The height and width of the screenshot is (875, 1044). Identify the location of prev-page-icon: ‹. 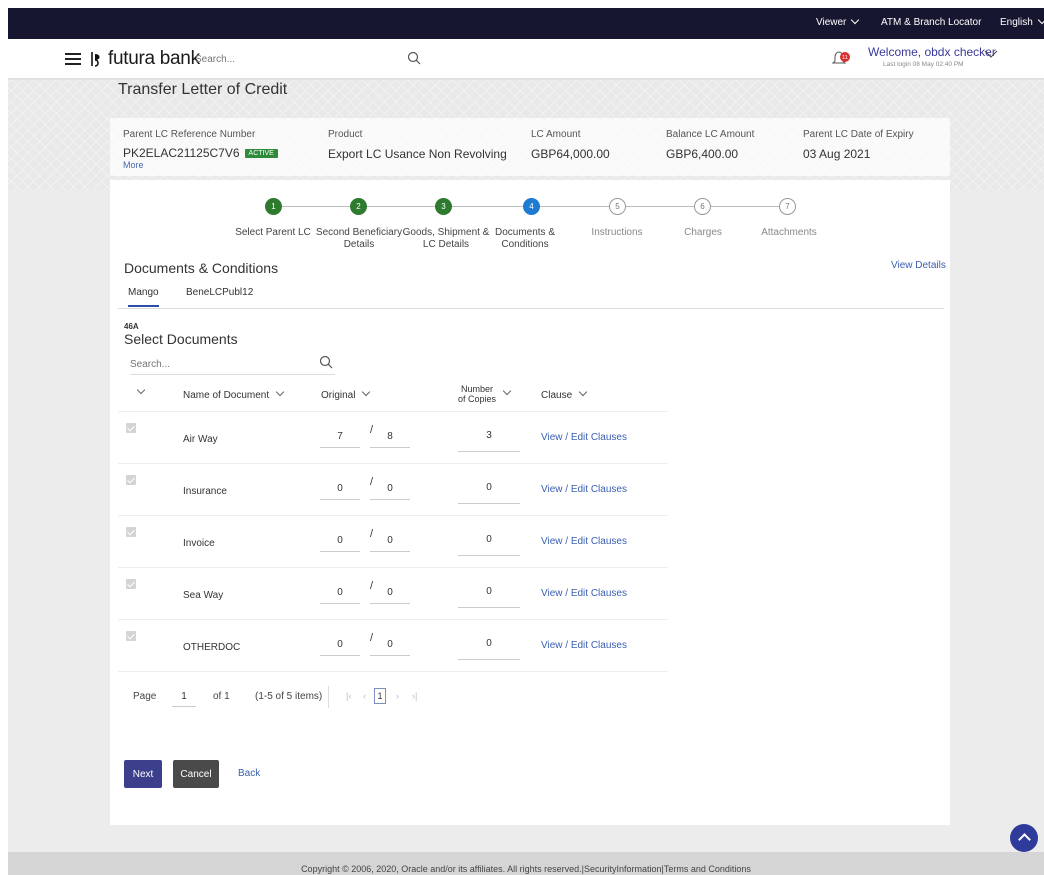
(364, 696).